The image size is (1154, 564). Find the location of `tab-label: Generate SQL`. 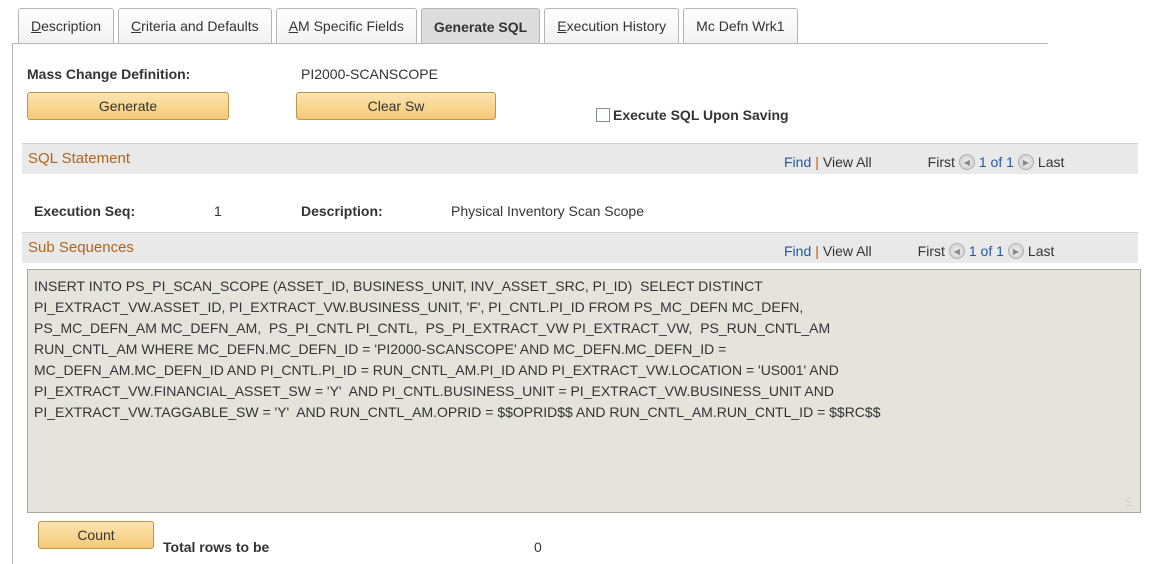

tab-label: Generate SQL is located at coordinates (480, 26).